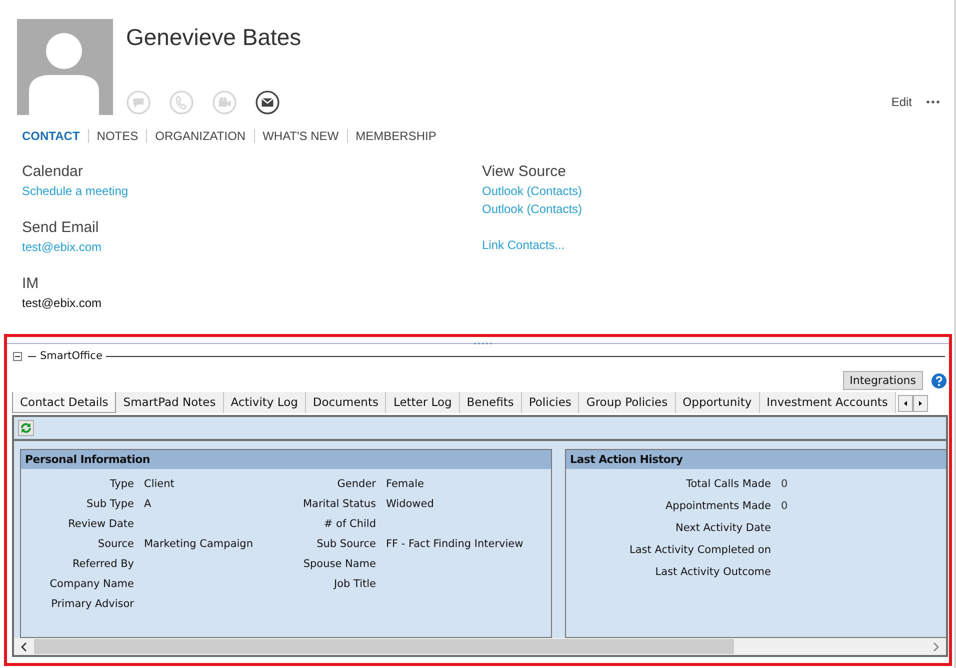 Image resolution: width=956 pixels, height=668 pixels. What do you see at coordinates (722, 528) in the screenshot?
I see `field-label: Next Activity Date` at bounding box center [722, 528].